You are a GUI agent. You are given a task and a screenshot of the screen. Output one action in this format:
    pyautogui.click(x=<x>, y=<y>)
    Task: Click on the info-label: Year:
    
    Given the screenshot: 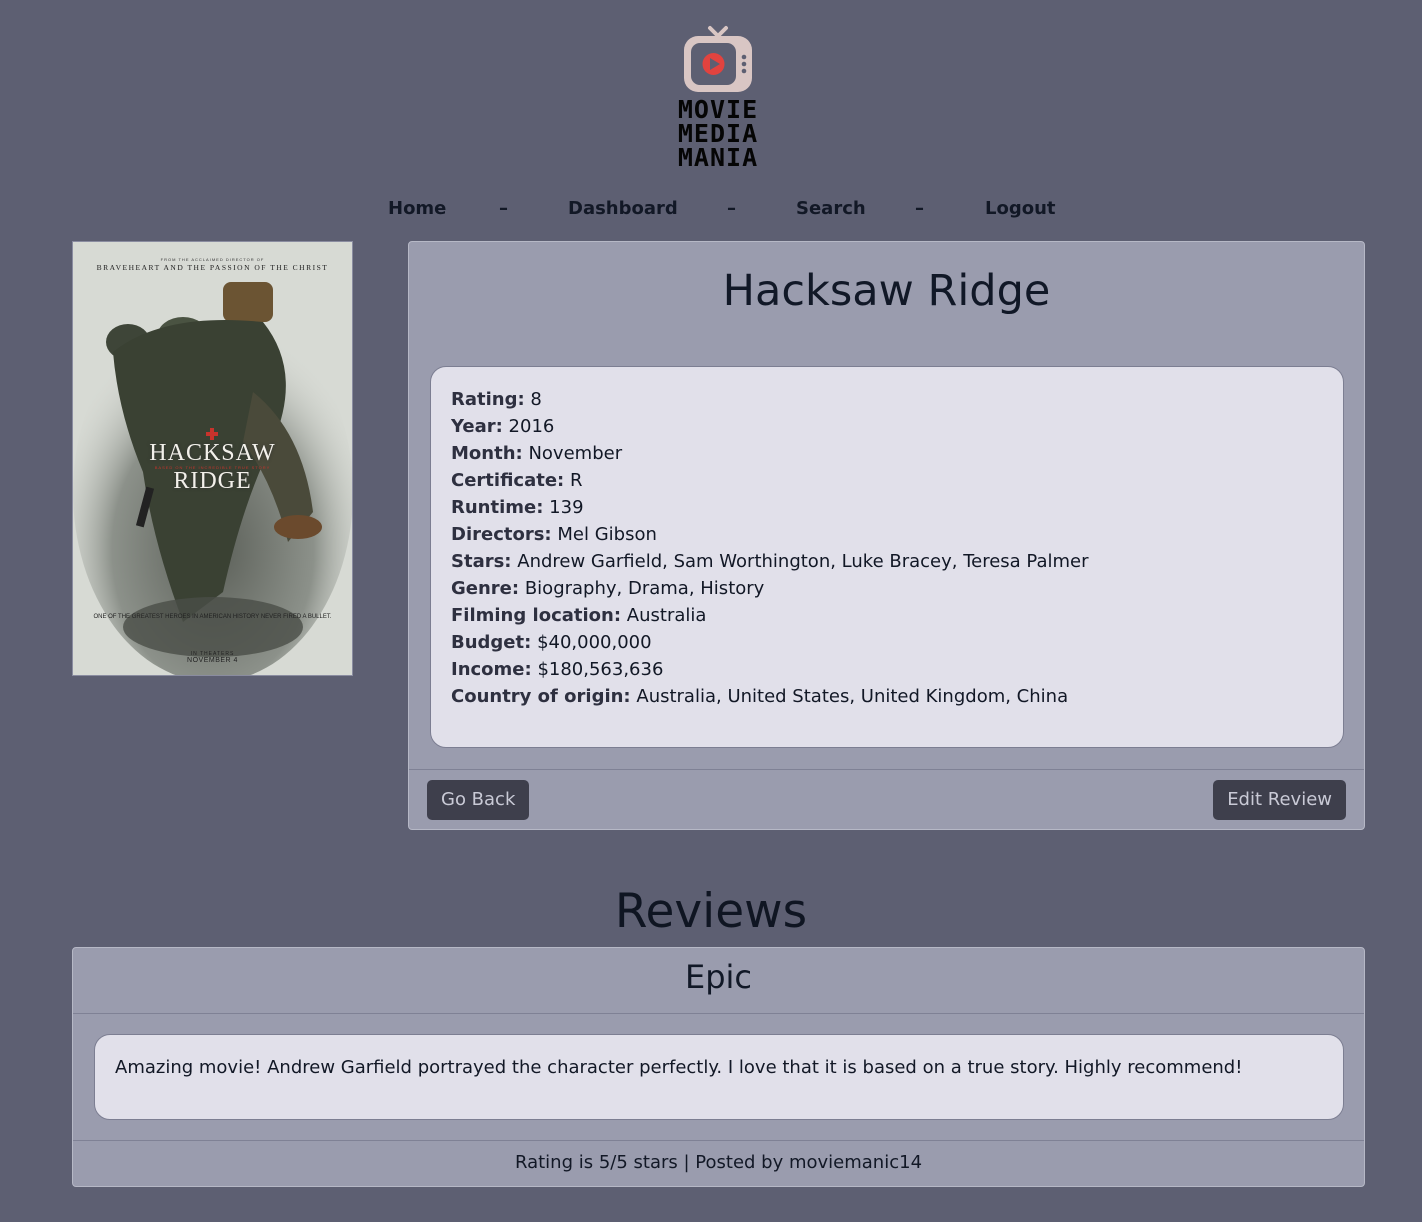 What is the action you would take?
    pyautogui.click(x=477, y=426)
    